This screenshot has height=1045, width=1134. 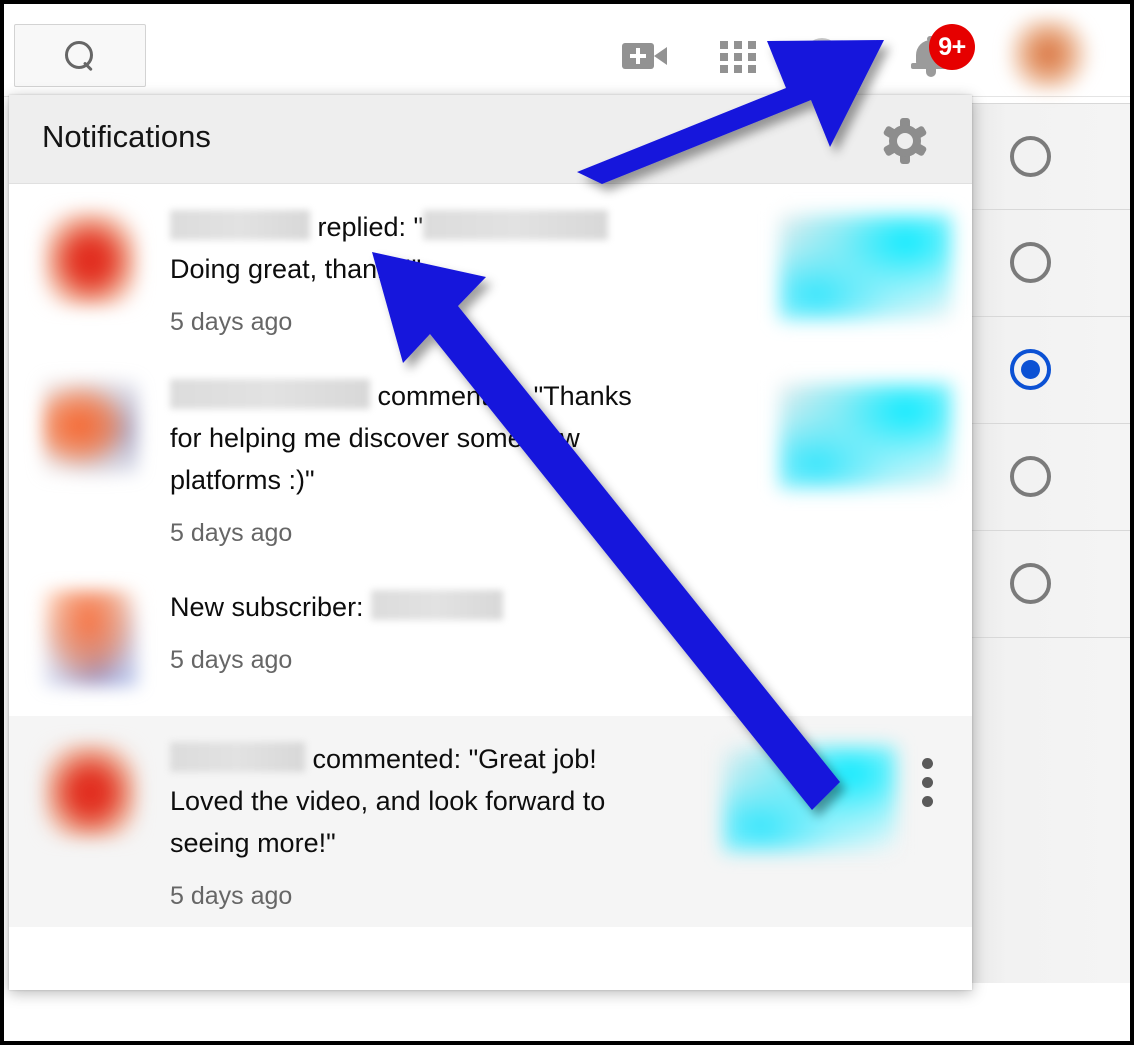 What do you see at coordinates (567, 1043) in the screenshot?
I see `frame-border-bottom` at bounding box center [567, 1043].